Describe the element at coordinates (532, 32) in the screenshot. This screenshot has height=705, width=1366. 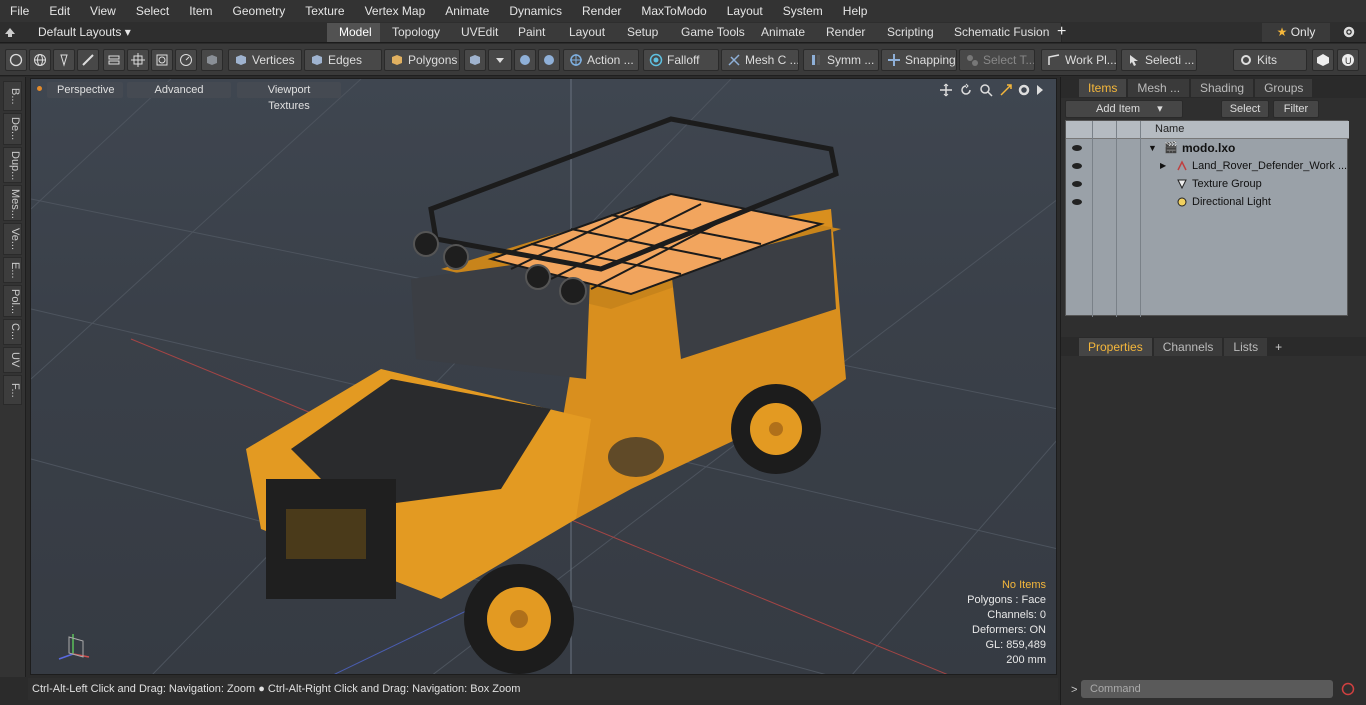
I see `tab-paint: Paint` at that location.